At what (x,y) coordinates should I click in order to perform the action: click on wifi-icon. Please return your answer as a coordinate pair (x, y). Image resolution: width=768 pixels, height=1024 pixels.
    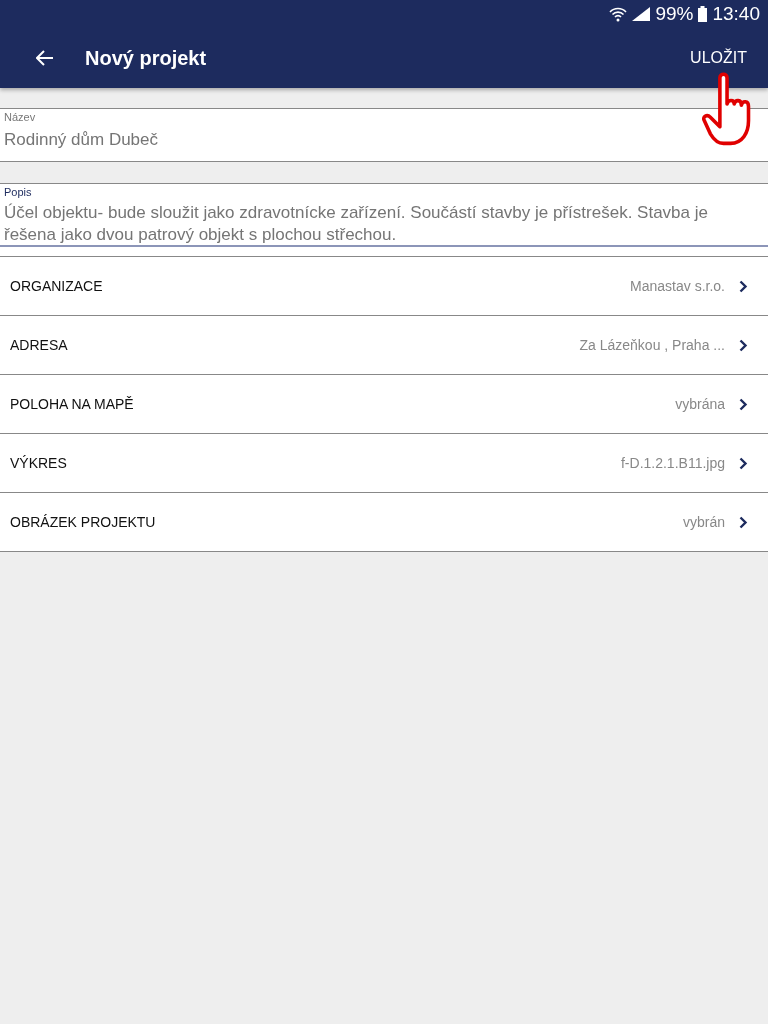
    Looking at the image, I should click on (618, 14).